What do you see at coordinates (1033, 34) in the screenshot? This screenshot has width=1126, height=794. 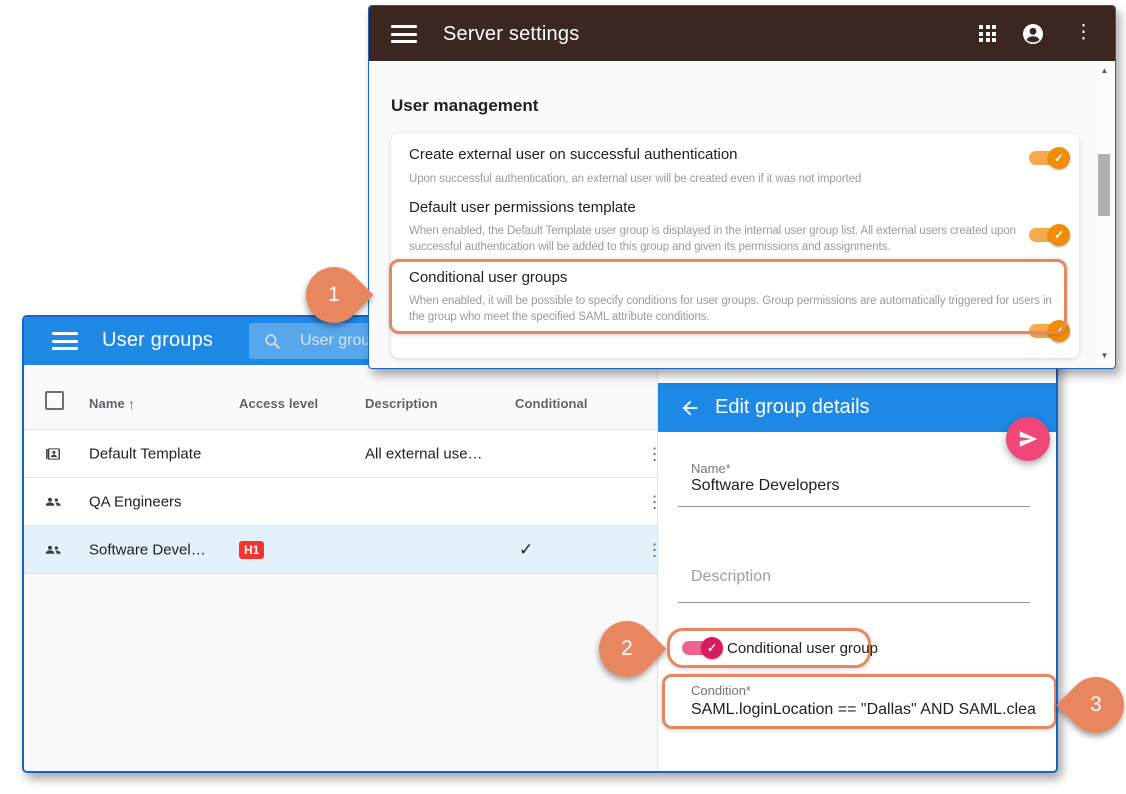 I see `account-icon` at bounding box center [1033, 34].